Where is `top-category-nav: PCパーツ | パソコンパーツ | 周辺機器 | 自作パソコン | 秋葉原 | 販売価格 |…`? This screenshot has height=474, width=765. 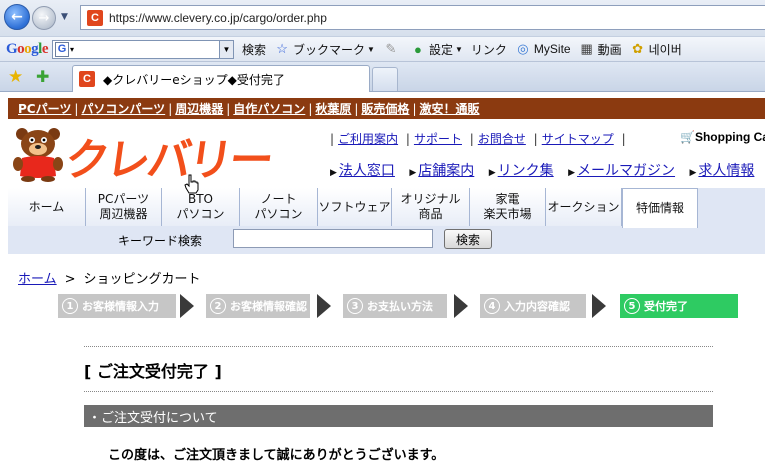 top-category-nav: PCパーツ | パソコンパーツ | 周辺機器 | 自作パソコン | 秋葉原 | 販売価格 |… is located at coordinates (386, 108).